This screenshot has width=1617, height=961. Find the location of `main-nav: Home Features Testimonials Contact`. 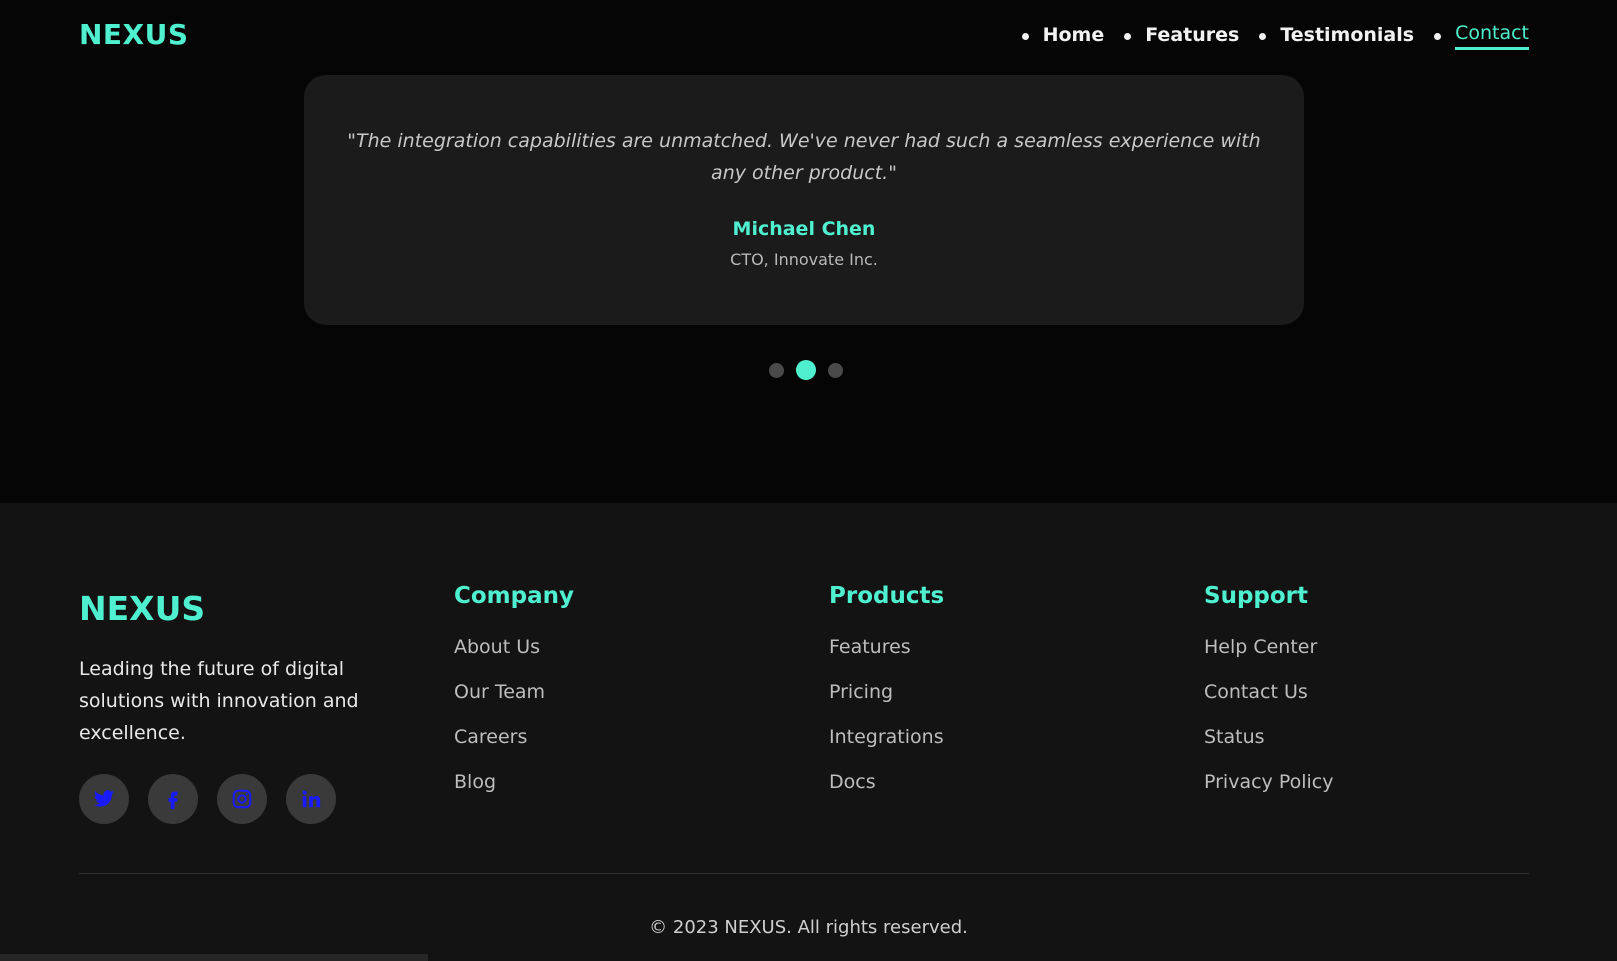

main-nav: Home Features Testimonials Contact is located at coordinates (1265, 36).